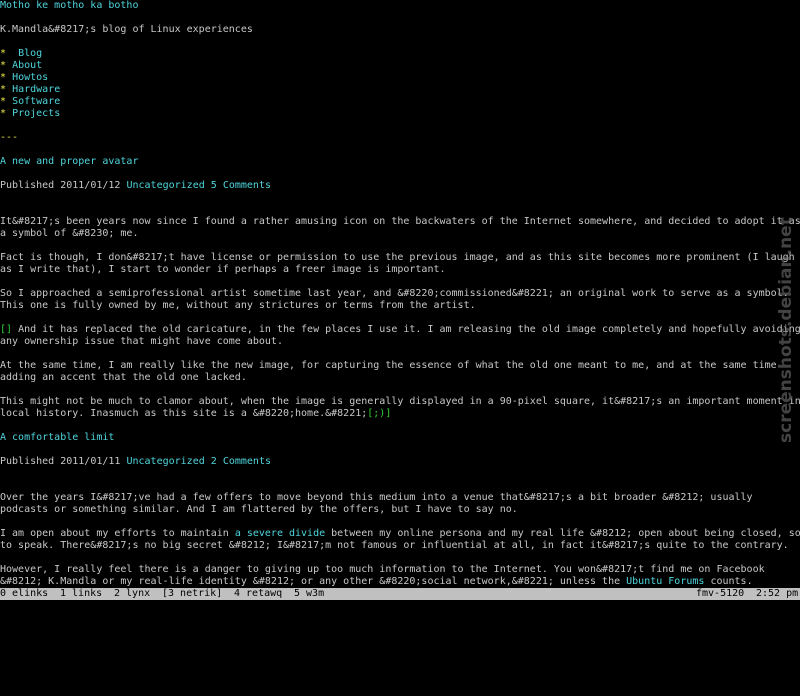 The height and width of the screenshot is (696, 800). What do you see at coordinates (81, 594) in the screenshot?
I see `window-tab-links: 1 links` at bounding box center [81, 594].